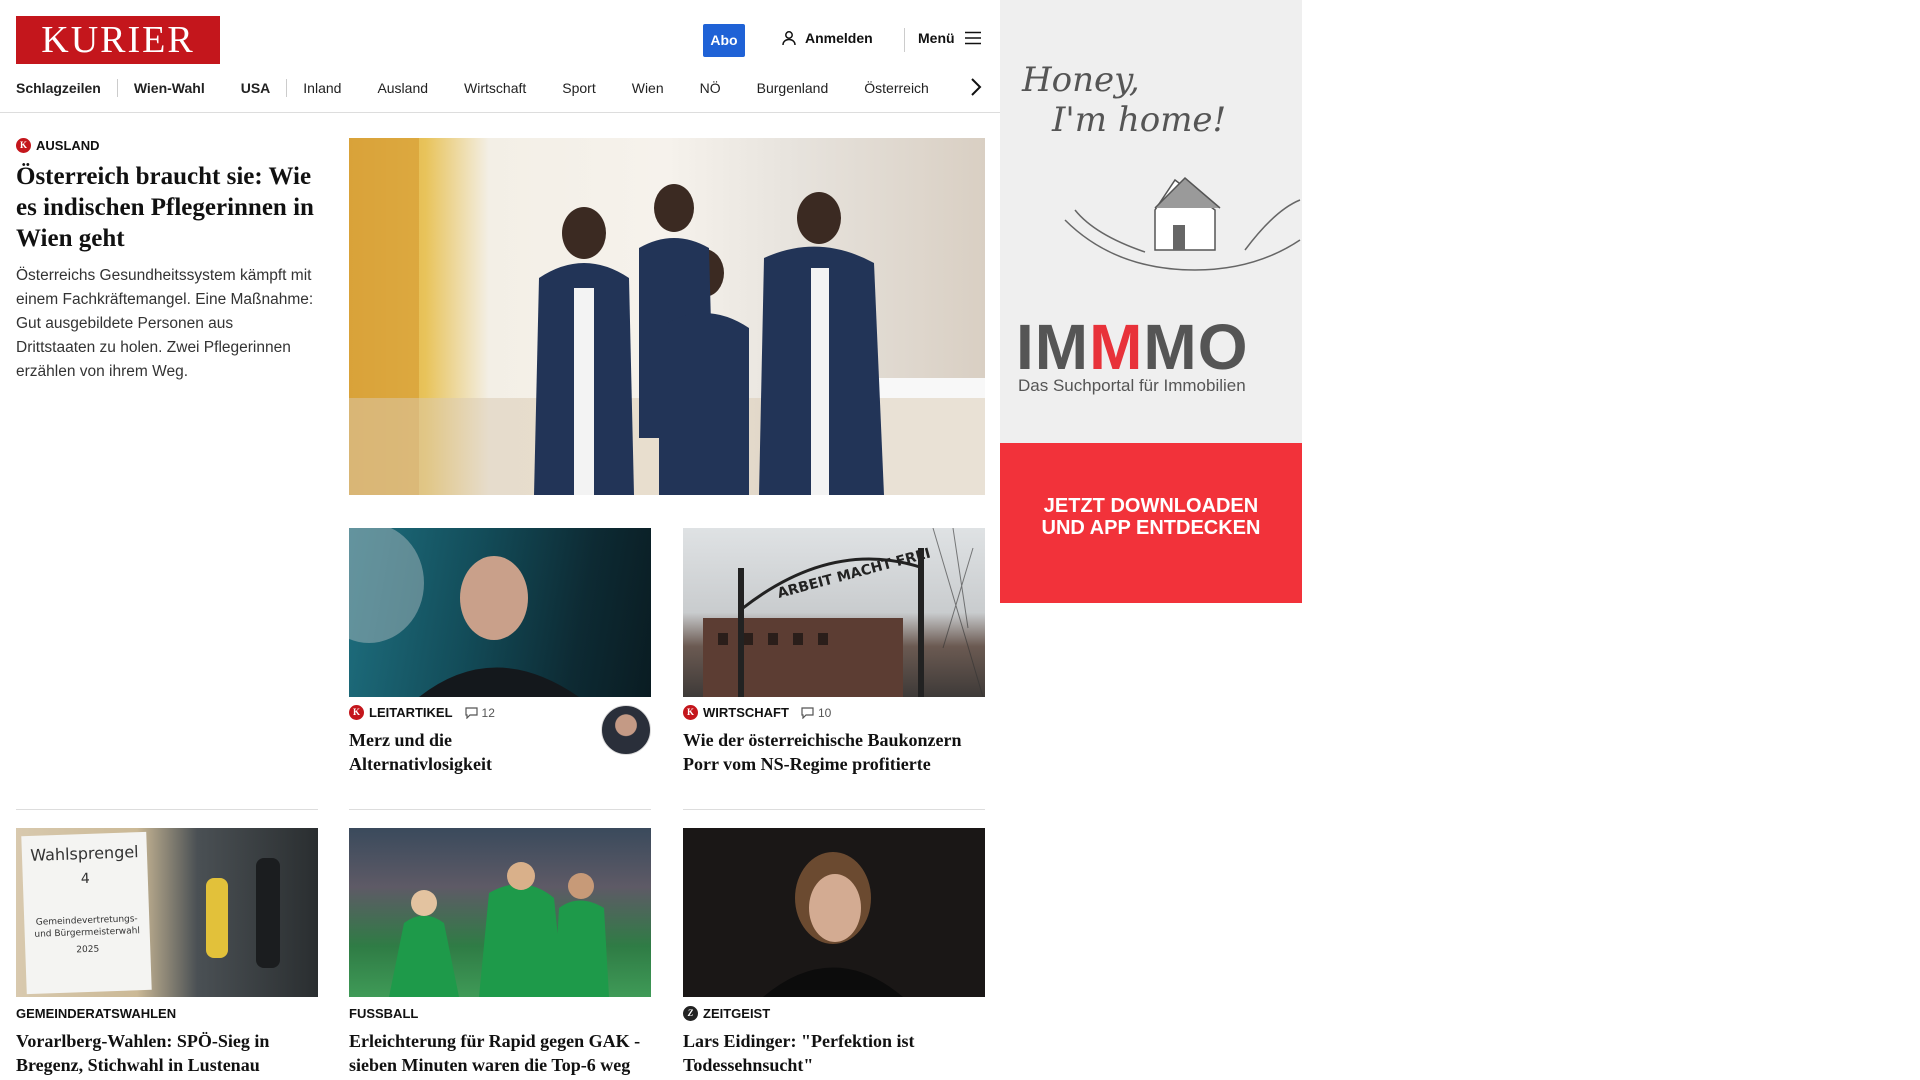 The image size is (1920, 1080). Describe the element at coordinates (896, 88) in the screenshot. I see `nav-item-oesterreich: Österreich` at that location.